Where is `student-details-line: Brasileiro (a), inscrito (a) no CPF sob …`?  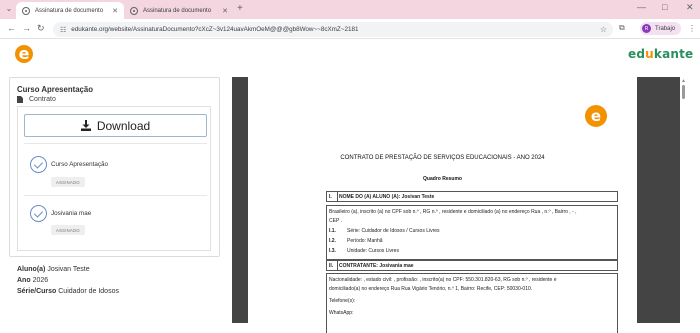 student-details-line: Brasileiro (a), inscrito (a) no CPF sob … is located at coordinates (453, 212).